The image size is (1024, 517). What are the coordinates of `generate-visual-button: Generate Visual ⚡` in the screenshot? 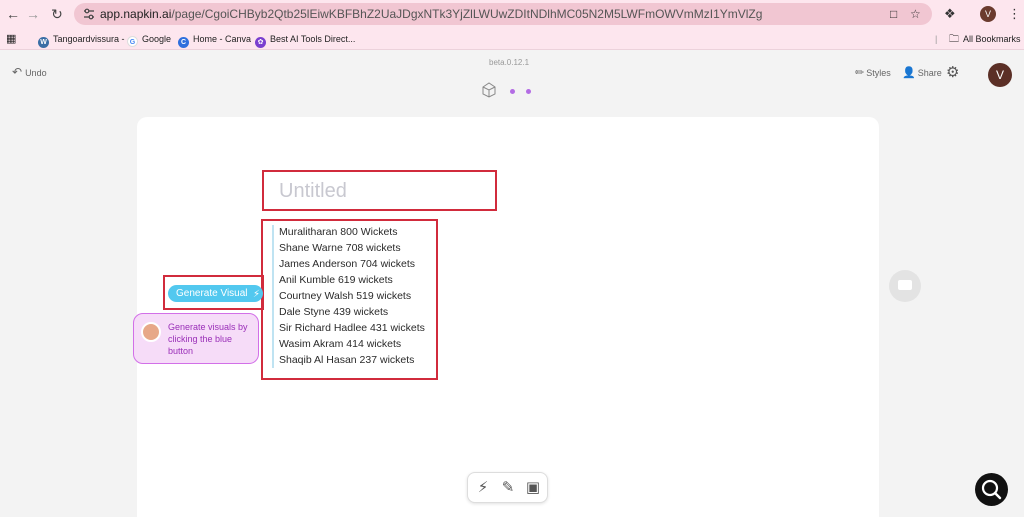 It's located at (215, 293).